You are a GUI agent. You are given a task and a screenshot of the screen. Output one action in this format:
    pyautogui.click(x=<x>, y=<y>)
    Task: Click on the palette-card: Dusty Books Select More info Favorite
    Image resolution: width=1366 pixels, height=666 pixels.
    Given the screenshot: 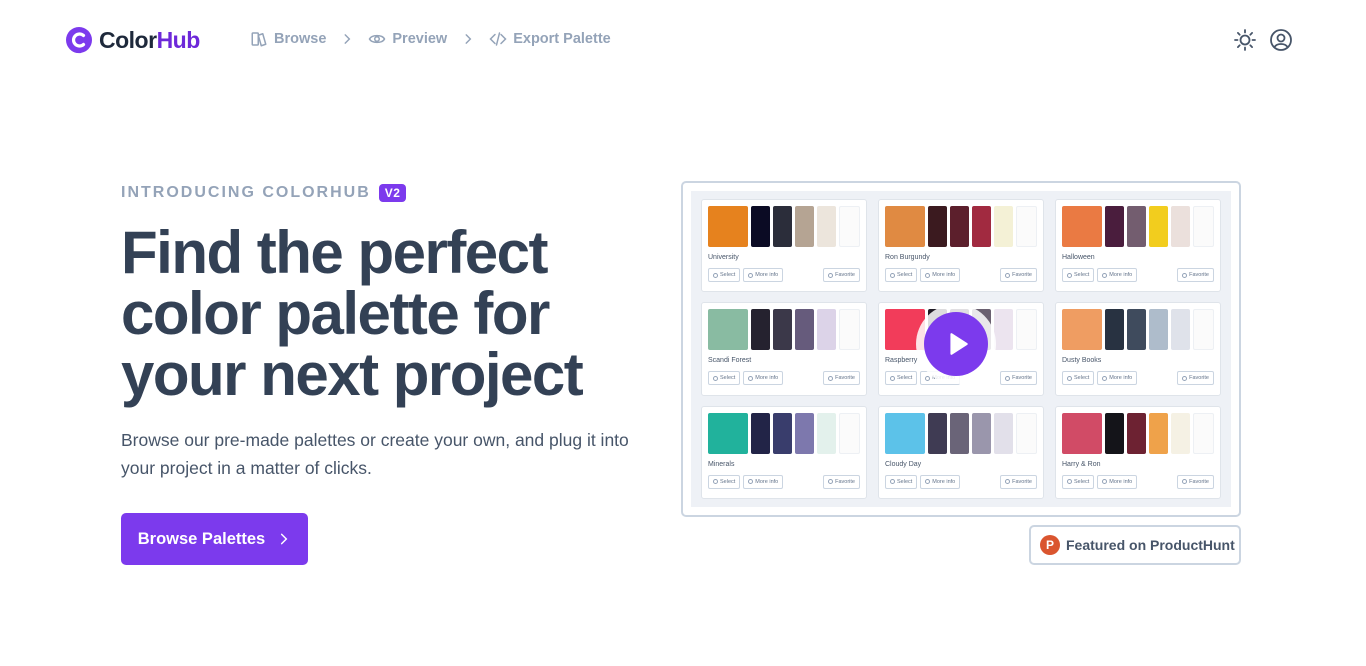 What is the action you would take?
    pyautogui.click(x=1138, y=349)
    